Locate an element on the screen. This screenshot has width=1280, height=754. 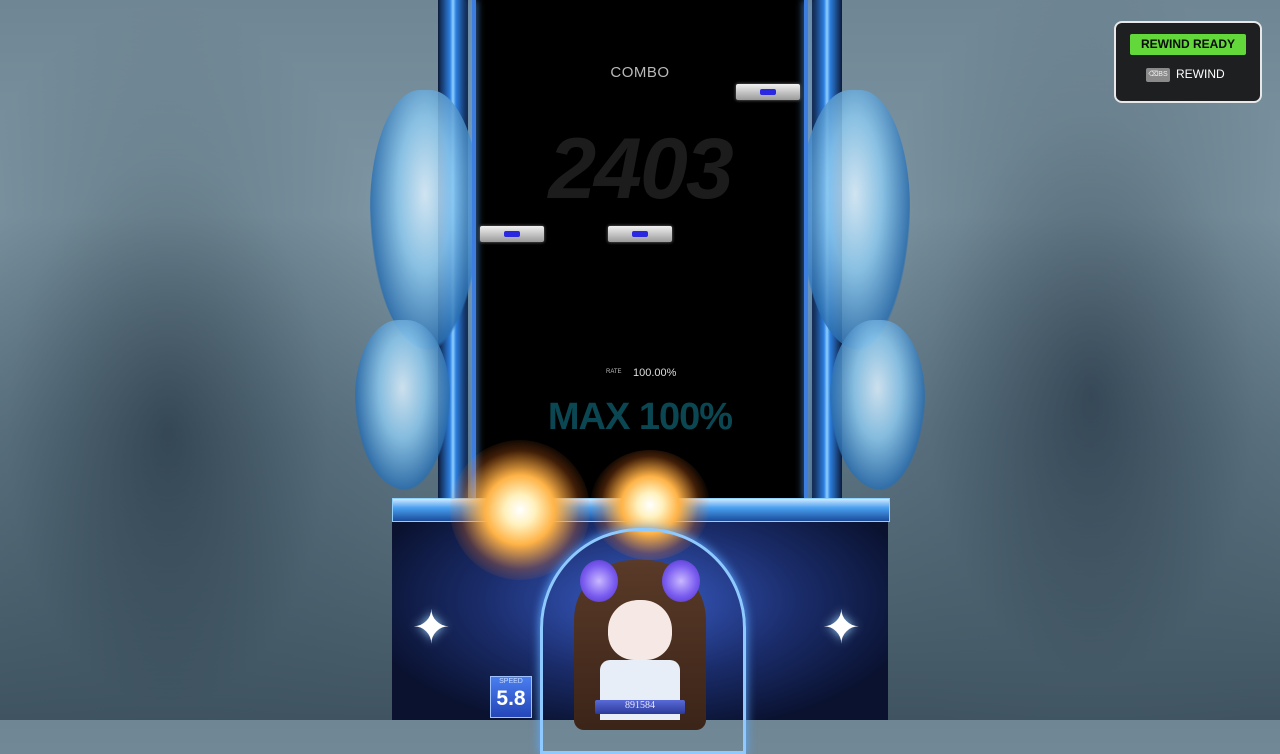
left-feather is located at coordinates (402, 405).